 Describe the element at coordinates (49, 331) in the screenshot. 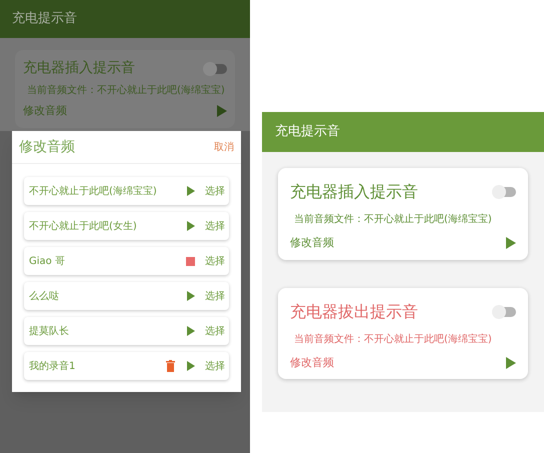

I see `audio-name: 提莫队长` at that location.